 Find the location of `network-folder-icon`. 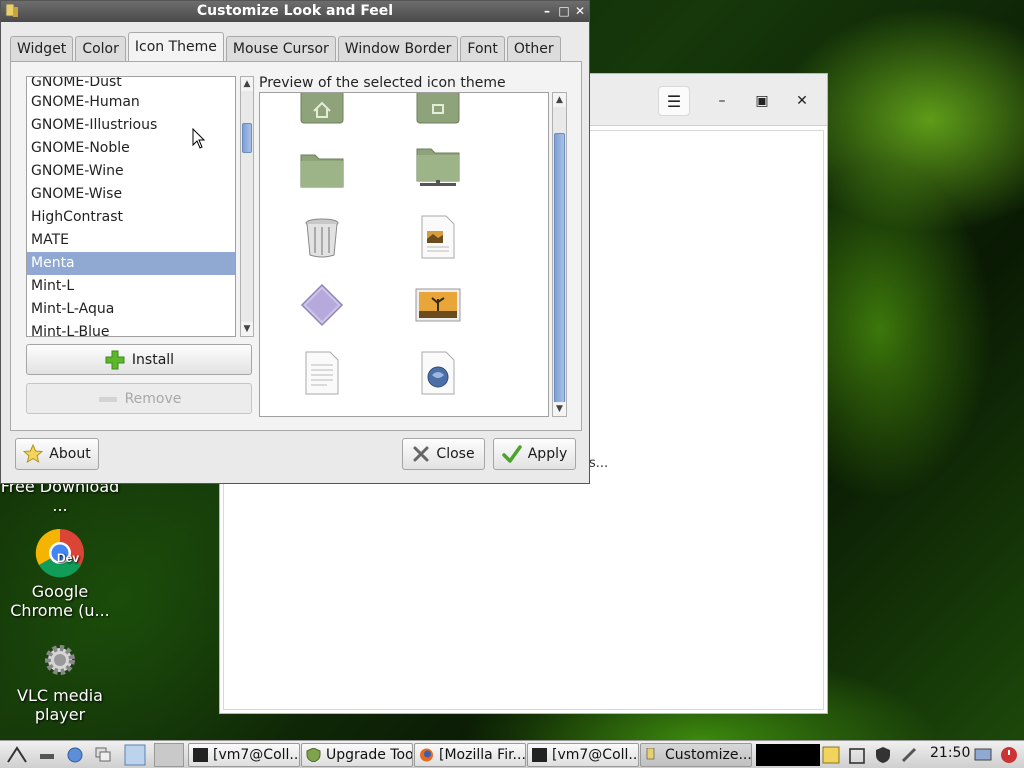

network-folder-icon is located at coordinates (438, 167).